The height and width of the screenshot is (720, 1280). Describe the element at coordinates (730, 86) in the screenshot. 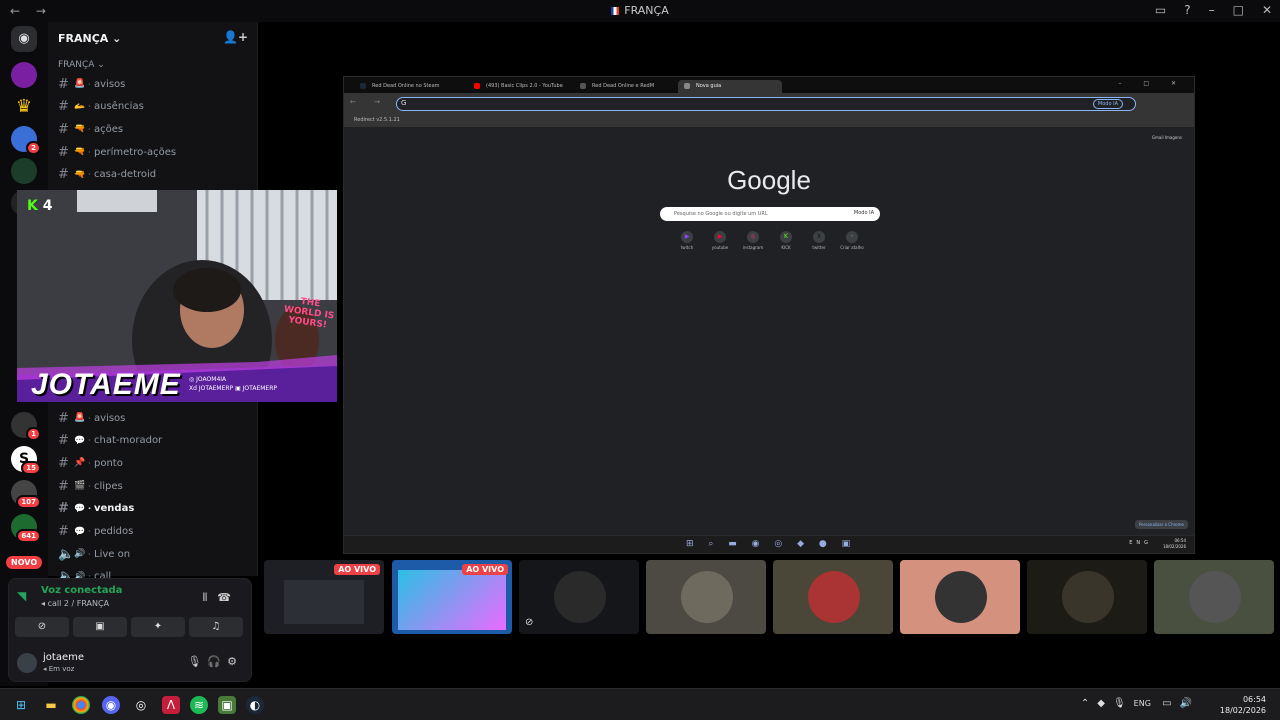

I see `browser-tab: Nova guia` at that location.